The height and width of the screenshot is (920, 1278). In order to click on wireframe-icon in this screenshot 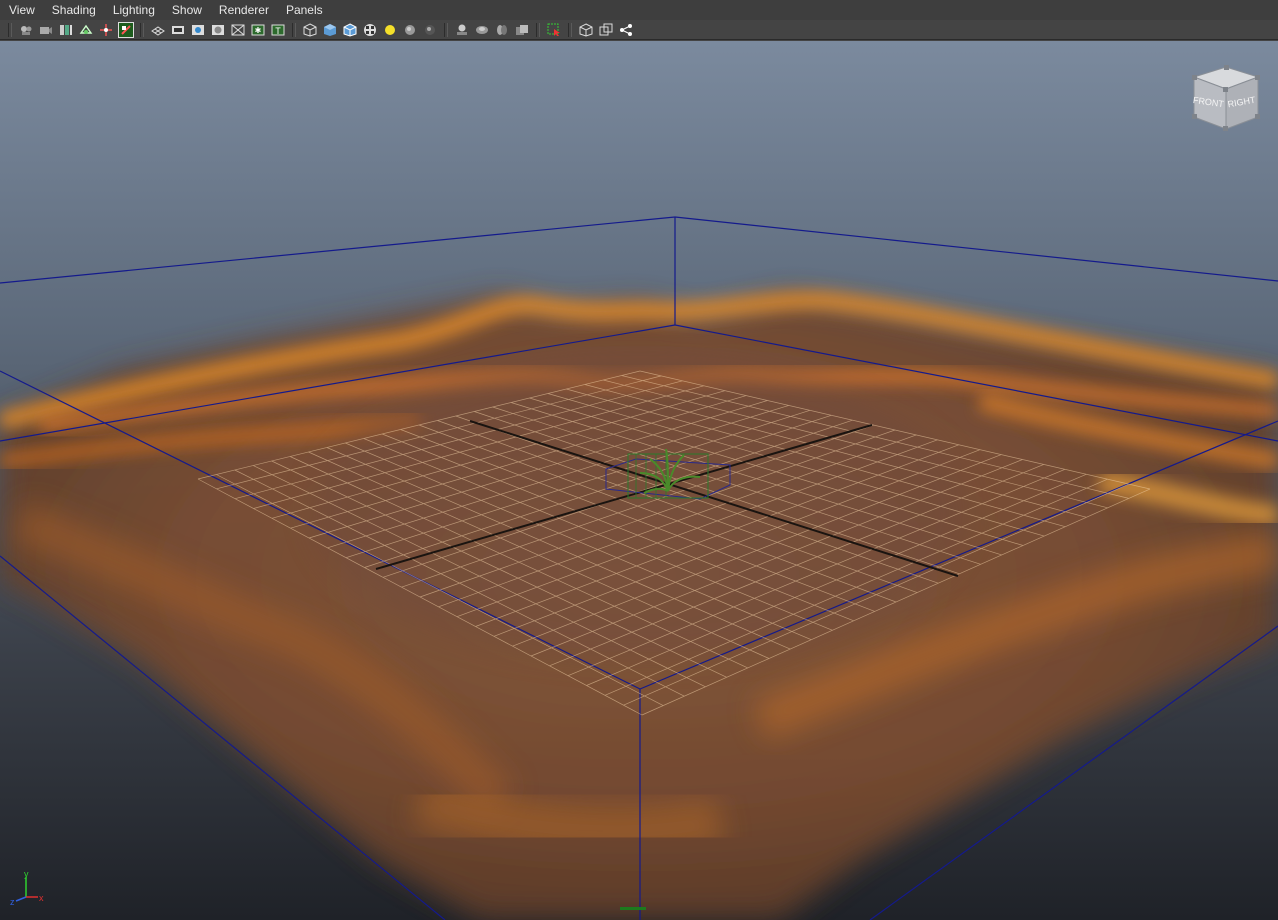, I will do `click(310, 30)`.